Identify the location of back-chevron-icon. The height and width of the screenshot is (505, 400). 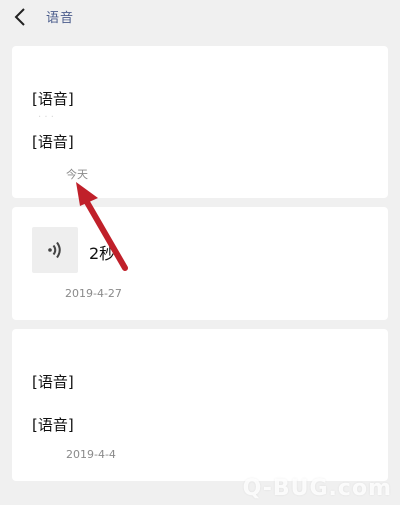
(21, 17).